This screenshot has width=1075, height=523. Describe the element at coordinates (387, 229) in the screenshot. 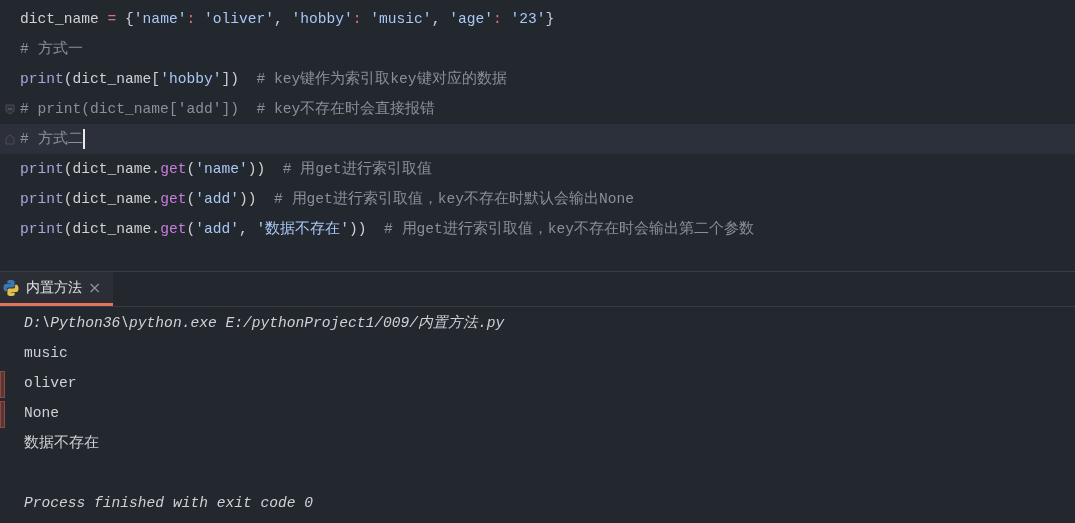

I see `code-line: print(dict_name.get('add', '数据不存在')) # 用get进行索引取值，key不存在时会输出第二个参数` at that location.